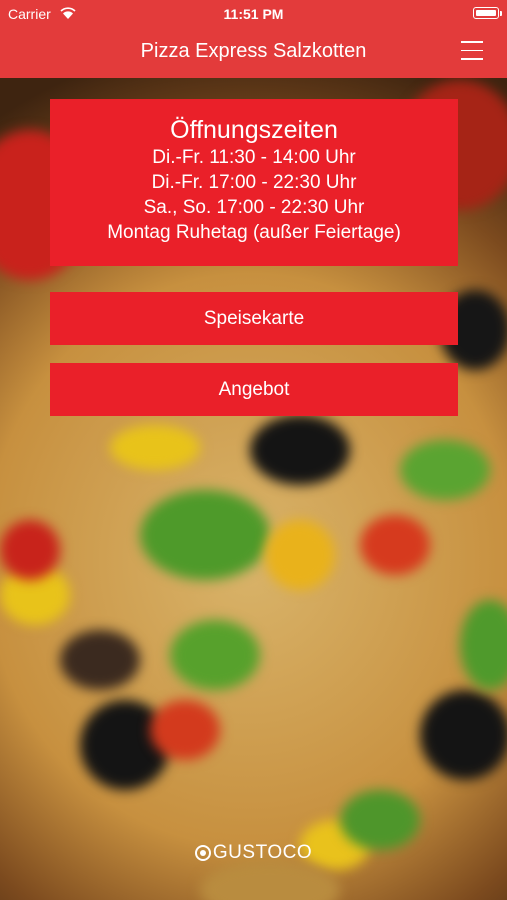 This screenshot has width=507, height=900. What do you see at coordinates (254, 389) in the screenshot?
I see `offer-button: Angebot` at bounding box center [254, 389].